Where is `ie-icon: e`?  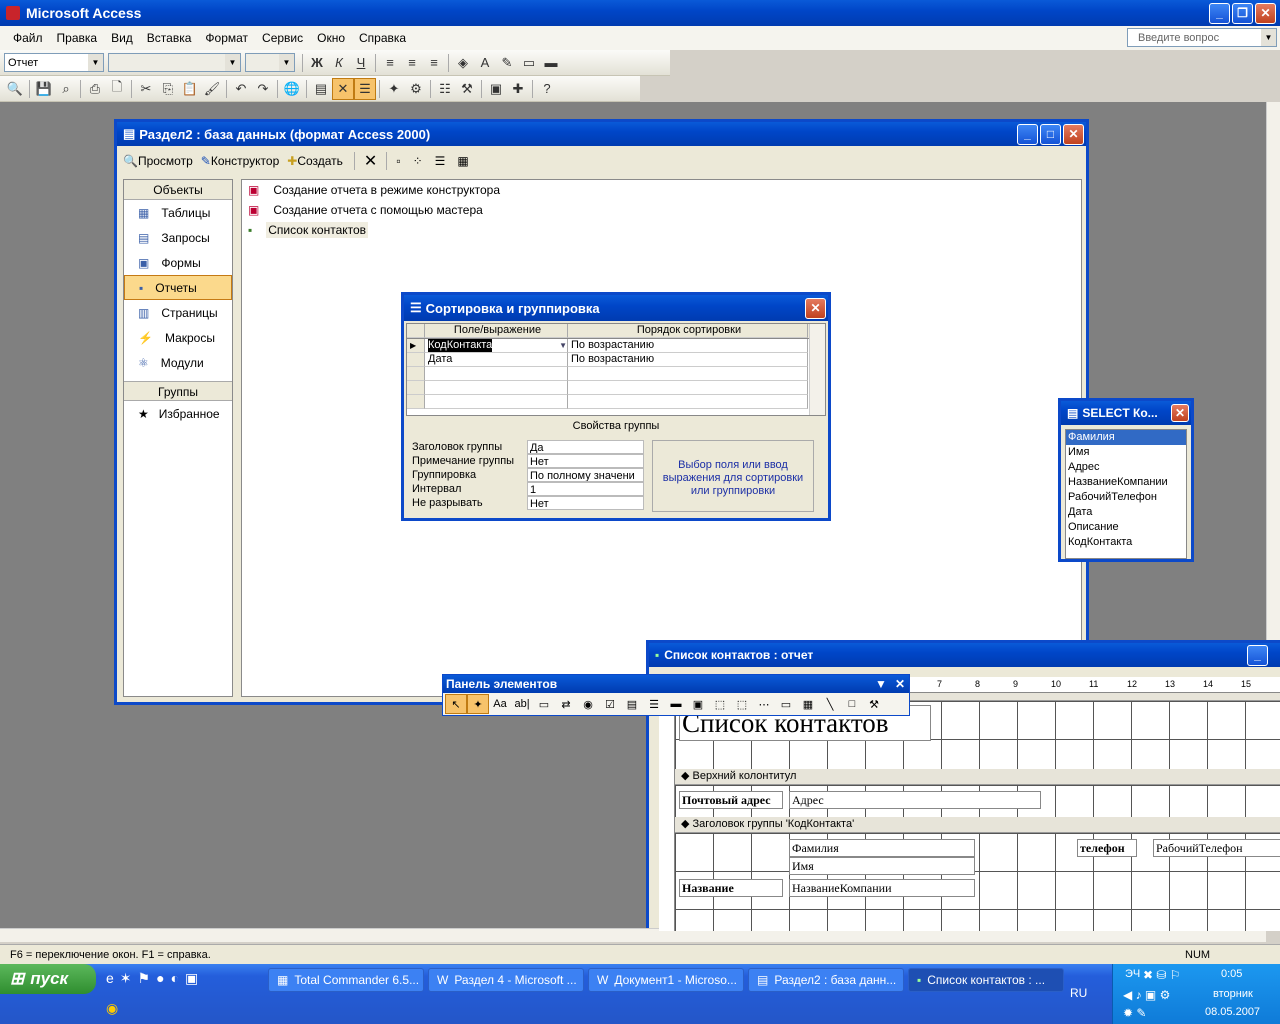
ie-icon: e is located at coordinates (110, 980).